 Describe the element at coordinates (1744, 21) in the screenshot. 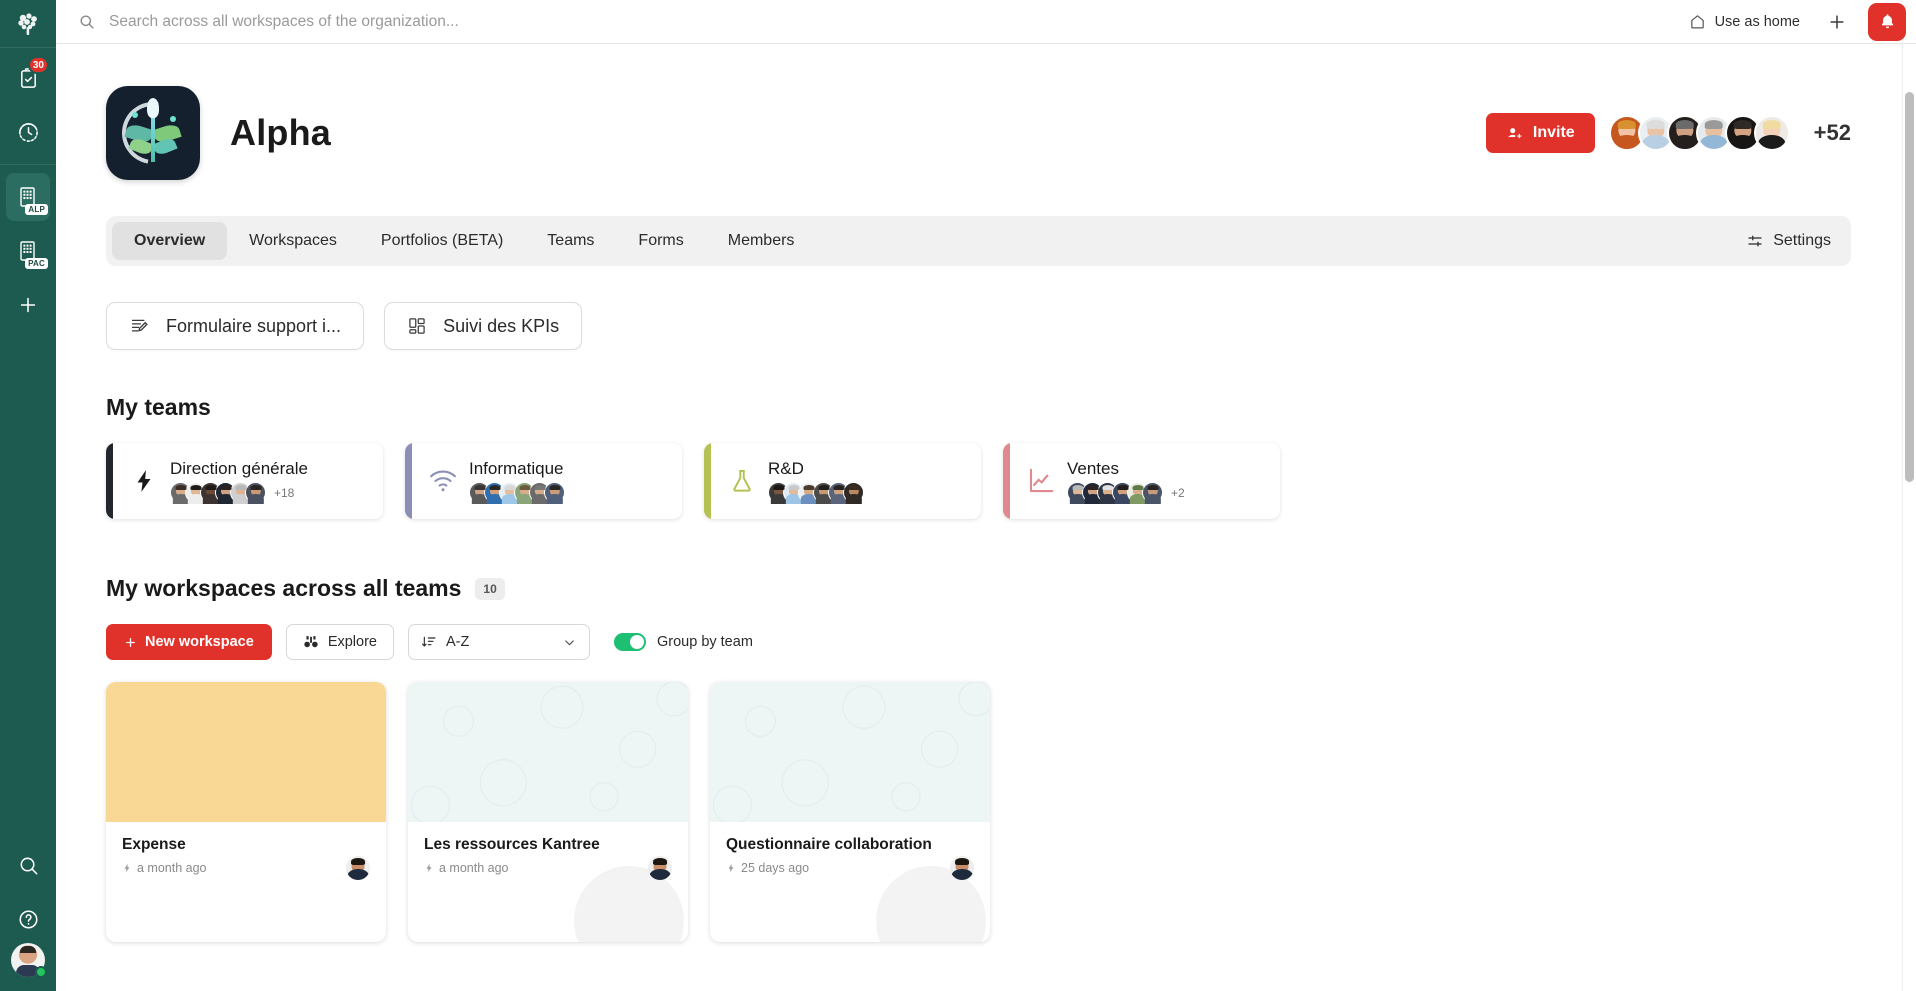

I see `use-as-home-button: Use as home` at that location.